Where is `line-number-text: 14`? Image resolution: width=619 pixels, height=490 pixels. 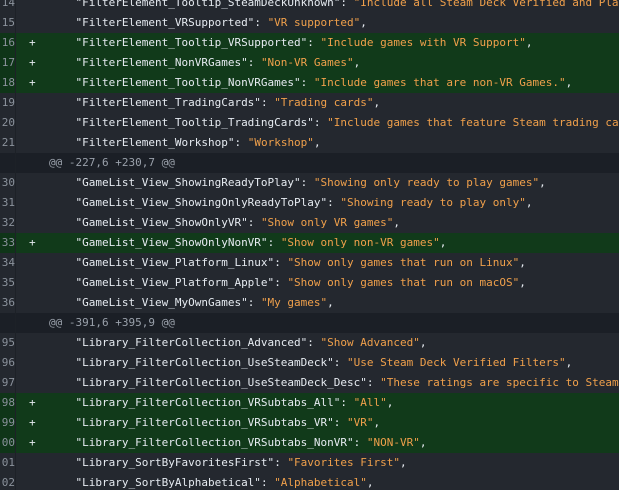 line-number-text: 14 is located at coordinates (8, 4).